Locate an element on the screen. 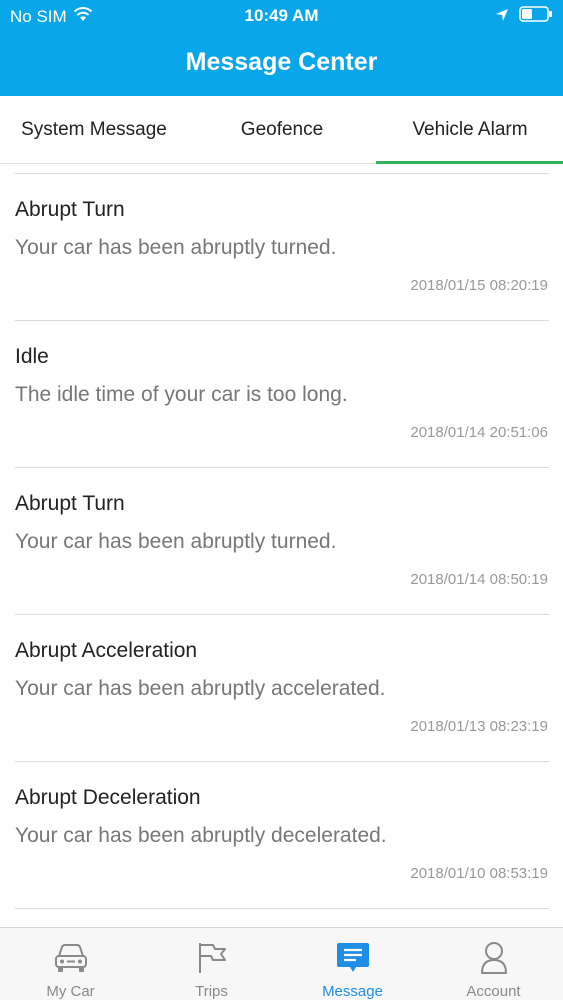  message-body: Your car has been abruptly accelerated. is located at coordinates (200, 688).